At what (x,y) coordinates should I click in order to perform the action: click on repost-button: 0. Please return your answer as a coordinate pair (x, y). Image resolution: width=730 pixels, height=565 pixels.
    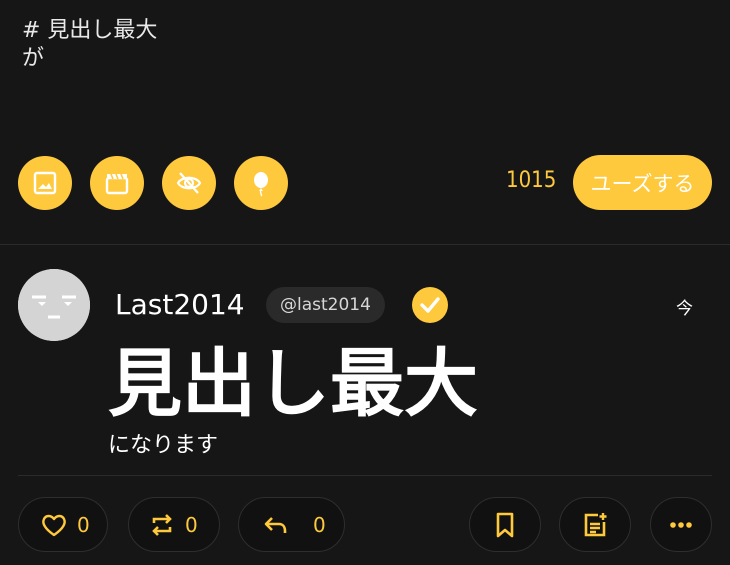
    Looking at the image, I should click on (174, 524).